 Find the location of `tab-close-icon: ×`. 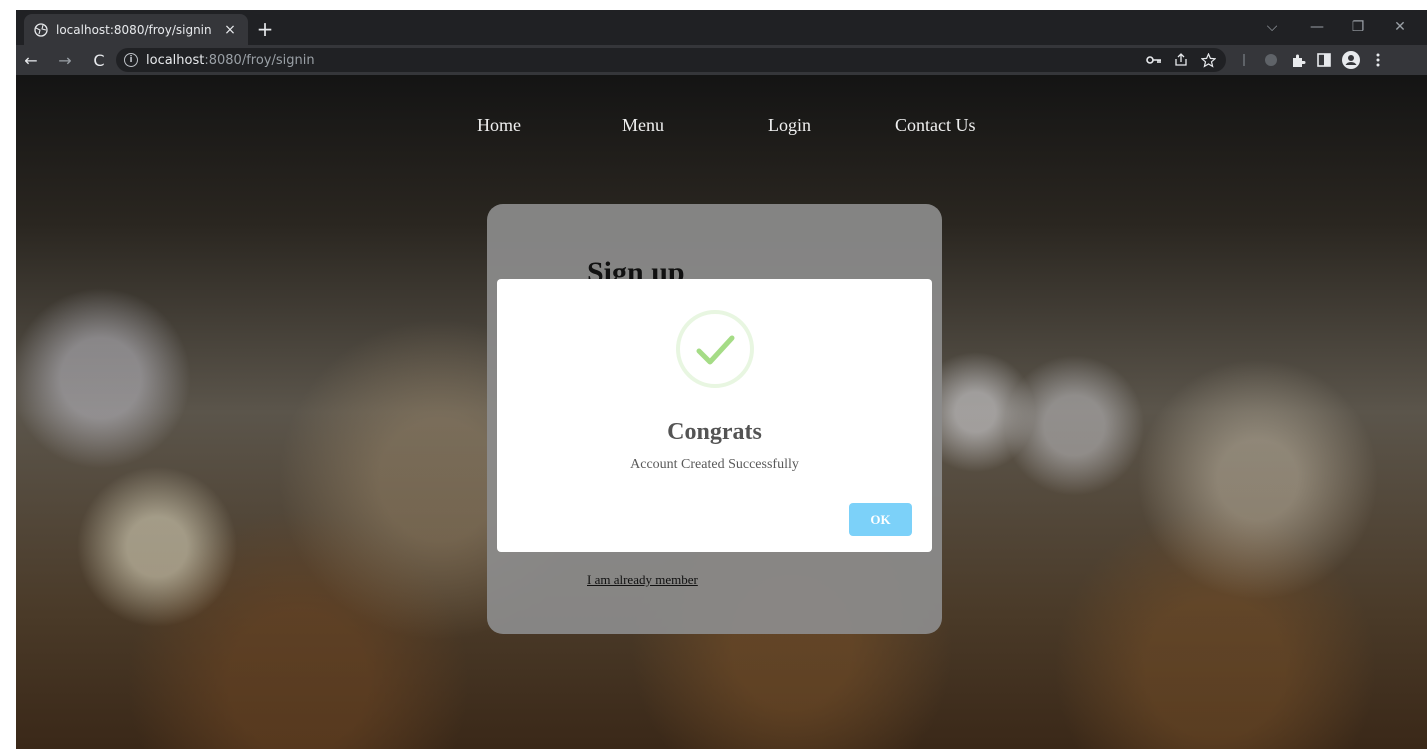

tab-close-icon: × is located at coordinates (230, 30).